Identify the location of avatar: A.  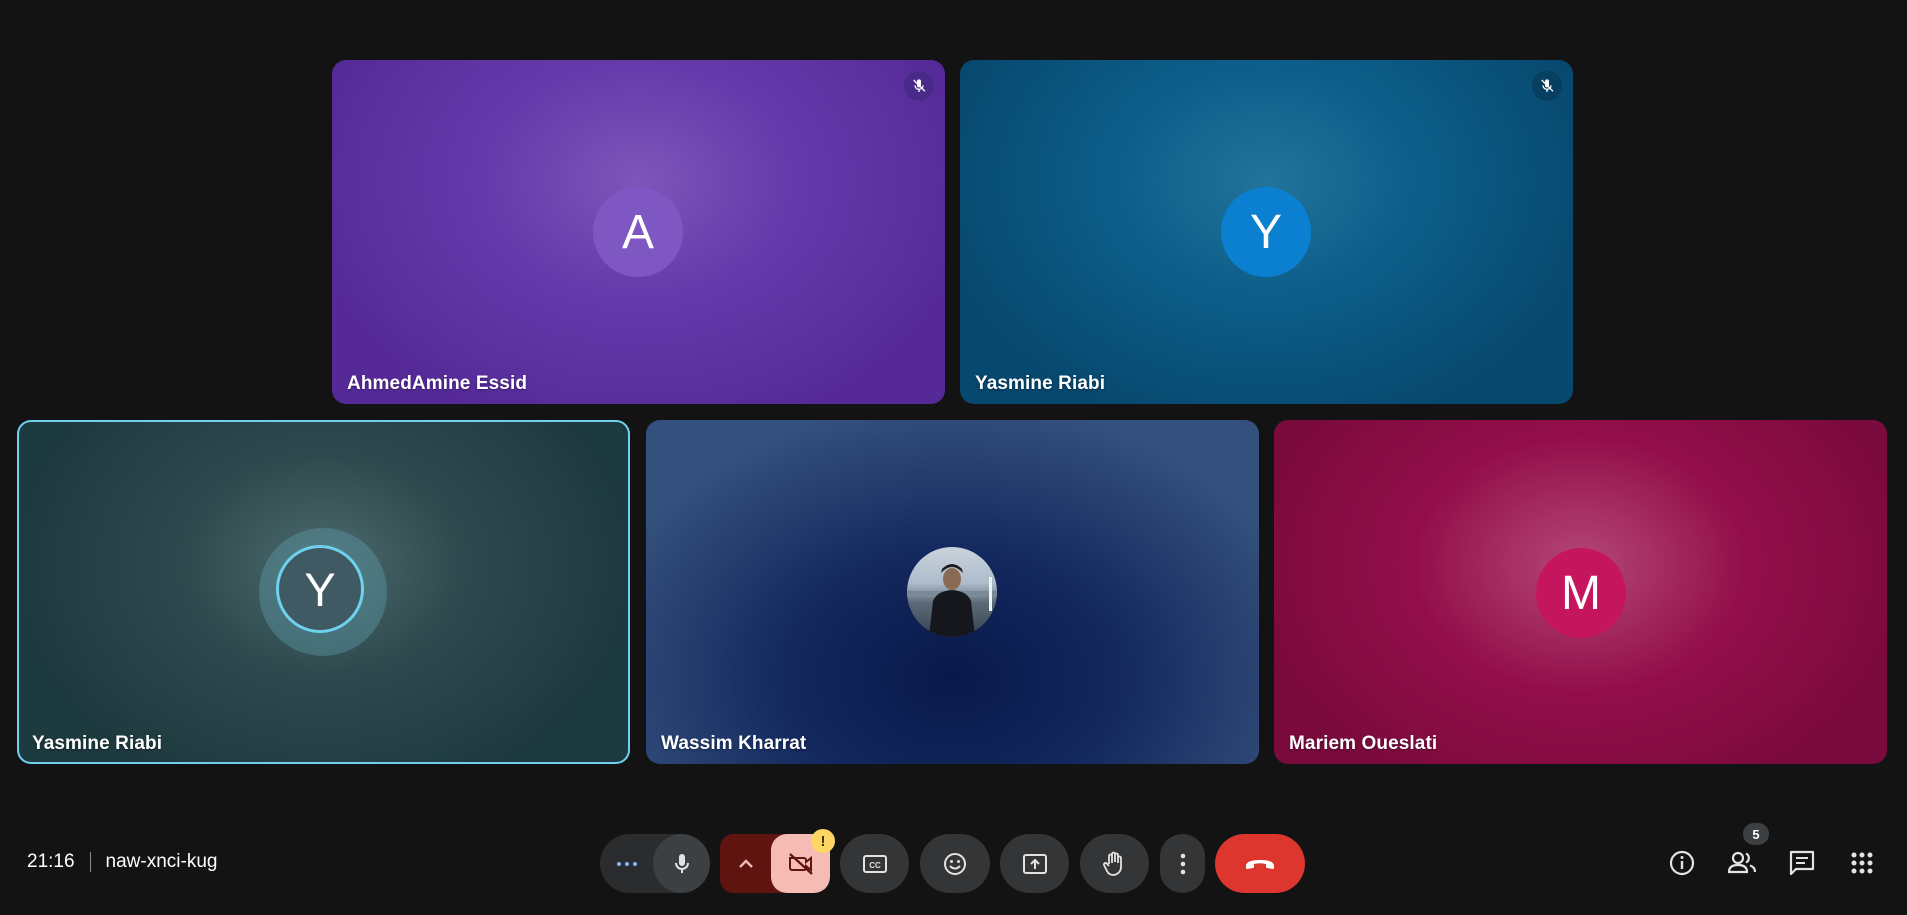
(638, 232).